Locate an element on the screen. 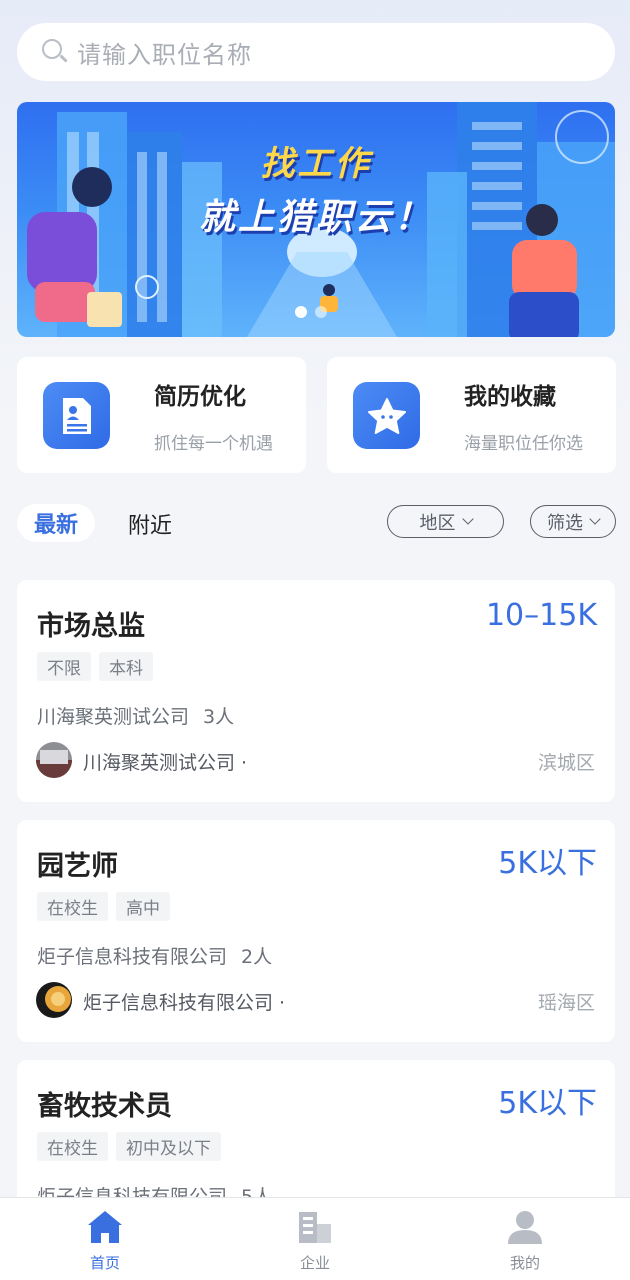 Image resolution: width=630 pixels, height=1280 pixels. job-salary: 10–15K is located at coordinates (541, 615).